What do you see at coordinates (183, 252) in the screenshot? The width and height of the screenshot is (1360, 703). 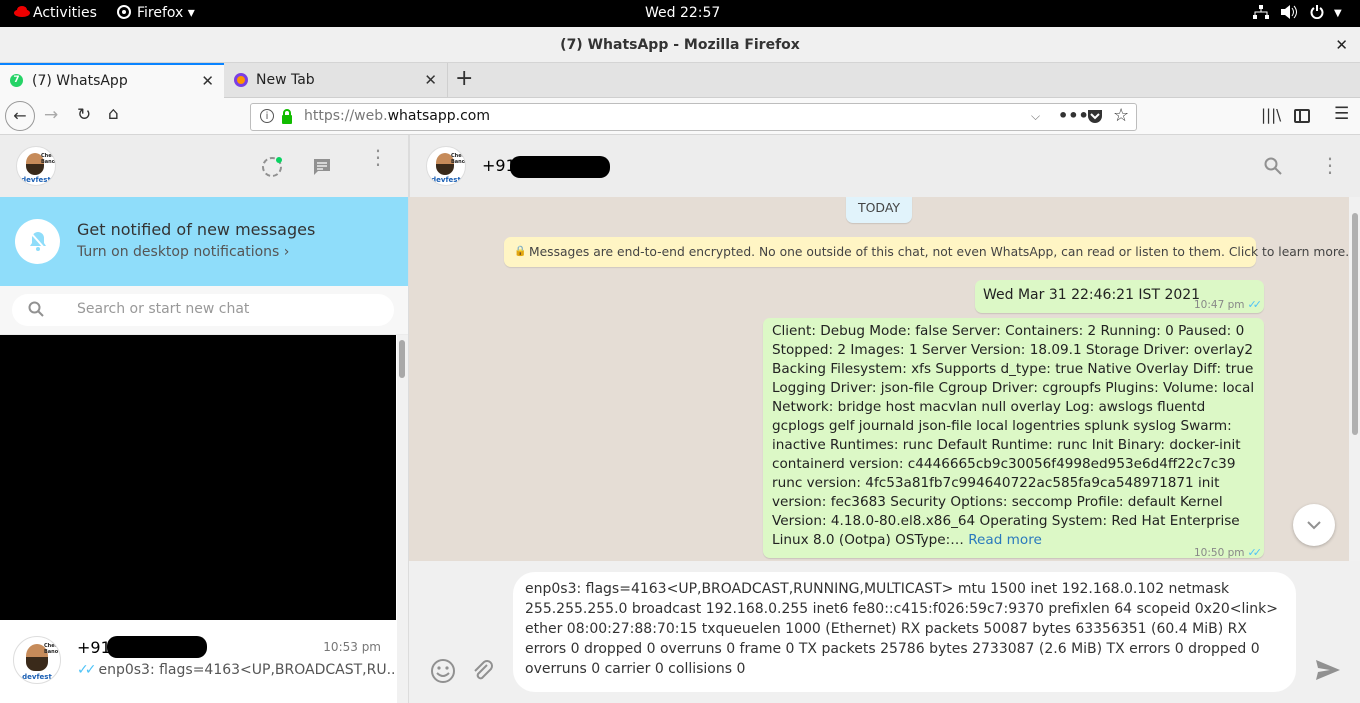 I see `notification-link: Turn on desktop notifications ›` at bounding box center [183, 252].